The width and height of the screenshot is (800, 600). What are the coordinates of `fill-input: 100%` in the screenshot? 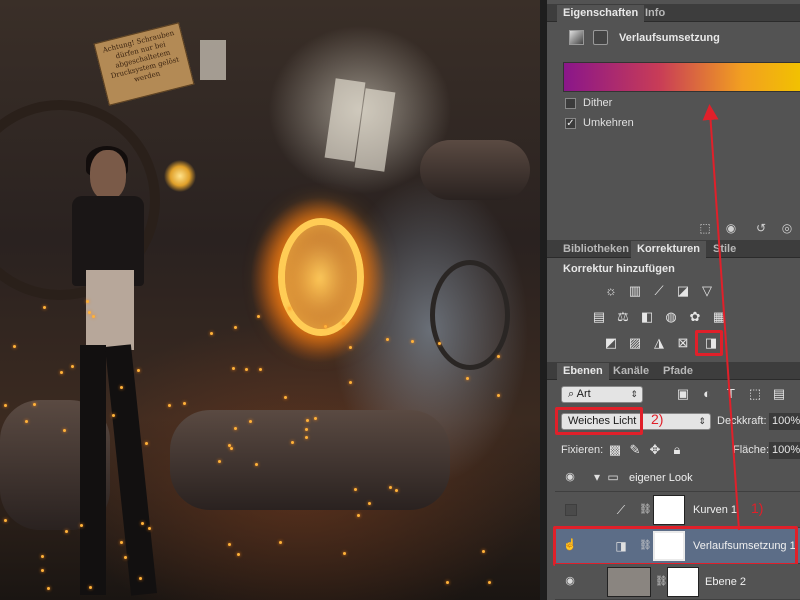 It's located at (784, 450).